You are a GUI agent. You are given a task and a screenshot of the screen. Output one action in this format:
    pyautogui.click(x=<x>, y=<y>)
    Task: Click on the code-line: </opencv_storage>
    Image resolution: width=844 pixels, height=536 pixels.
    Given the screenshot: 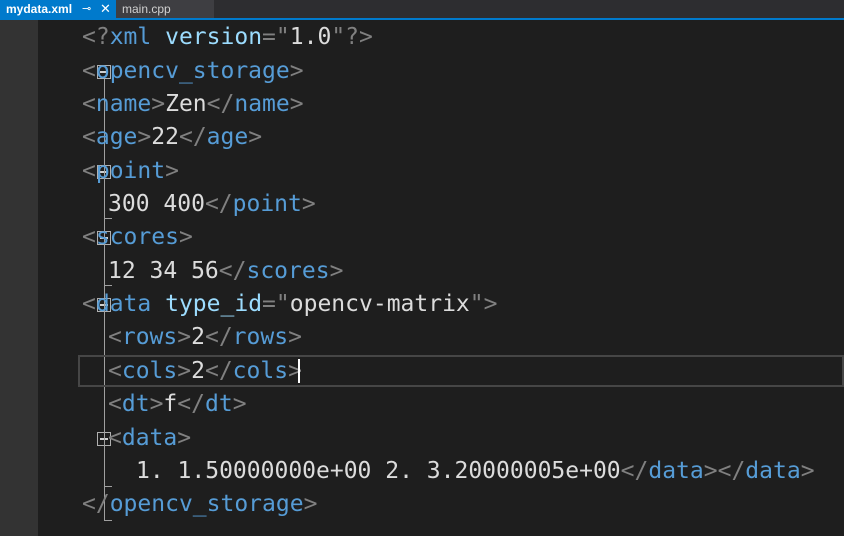 What is the action you would take?
    pyautogui.click(x=199, y=504)
    